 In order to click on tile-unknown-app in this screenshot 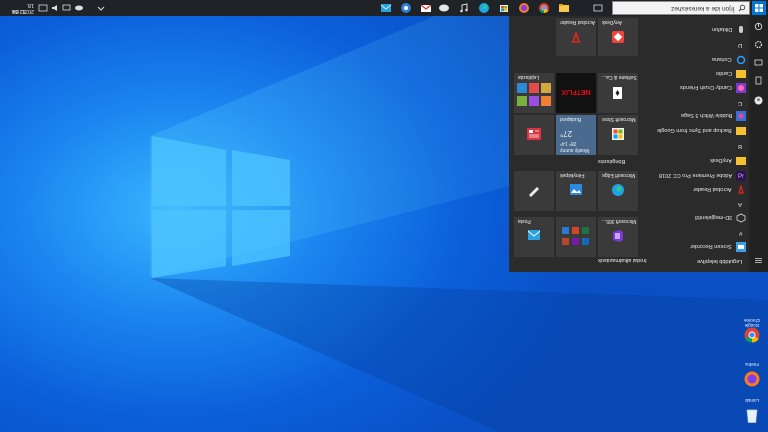, I will do `click(534, 191)`.